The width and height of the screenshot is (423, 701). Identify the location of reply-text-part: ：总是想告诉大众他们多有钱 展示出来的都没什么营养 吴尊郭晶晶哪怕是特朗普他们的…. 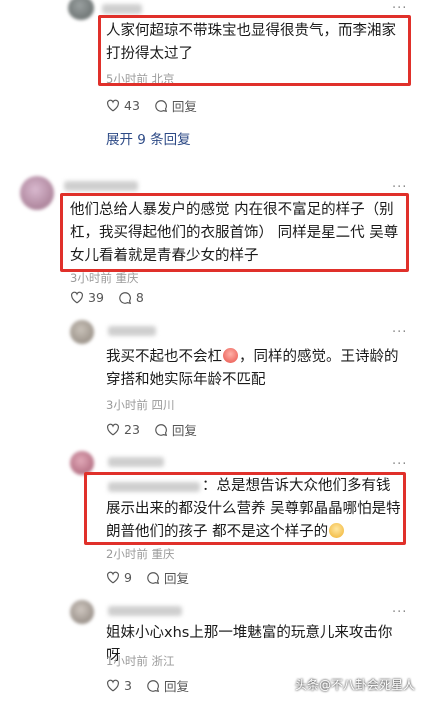
(253, 509).